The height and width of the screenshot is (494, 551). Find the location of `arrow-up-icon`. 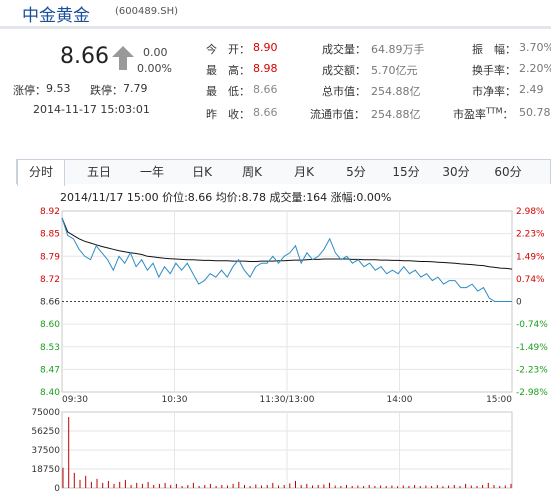

arrow-up-icon is located at coordinates (123, 58).